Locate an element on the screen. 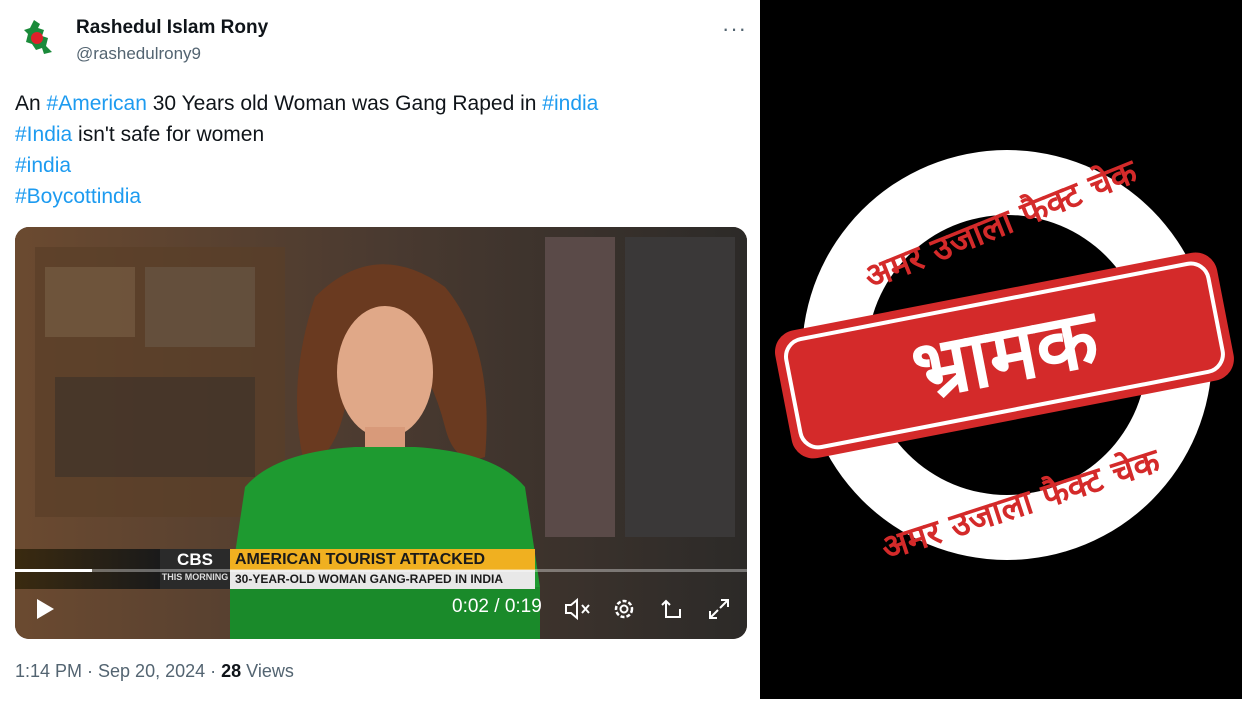 The image size is (1242, 704). time-display: 0:02 / 0:19 is located at coordinates (497, 606).